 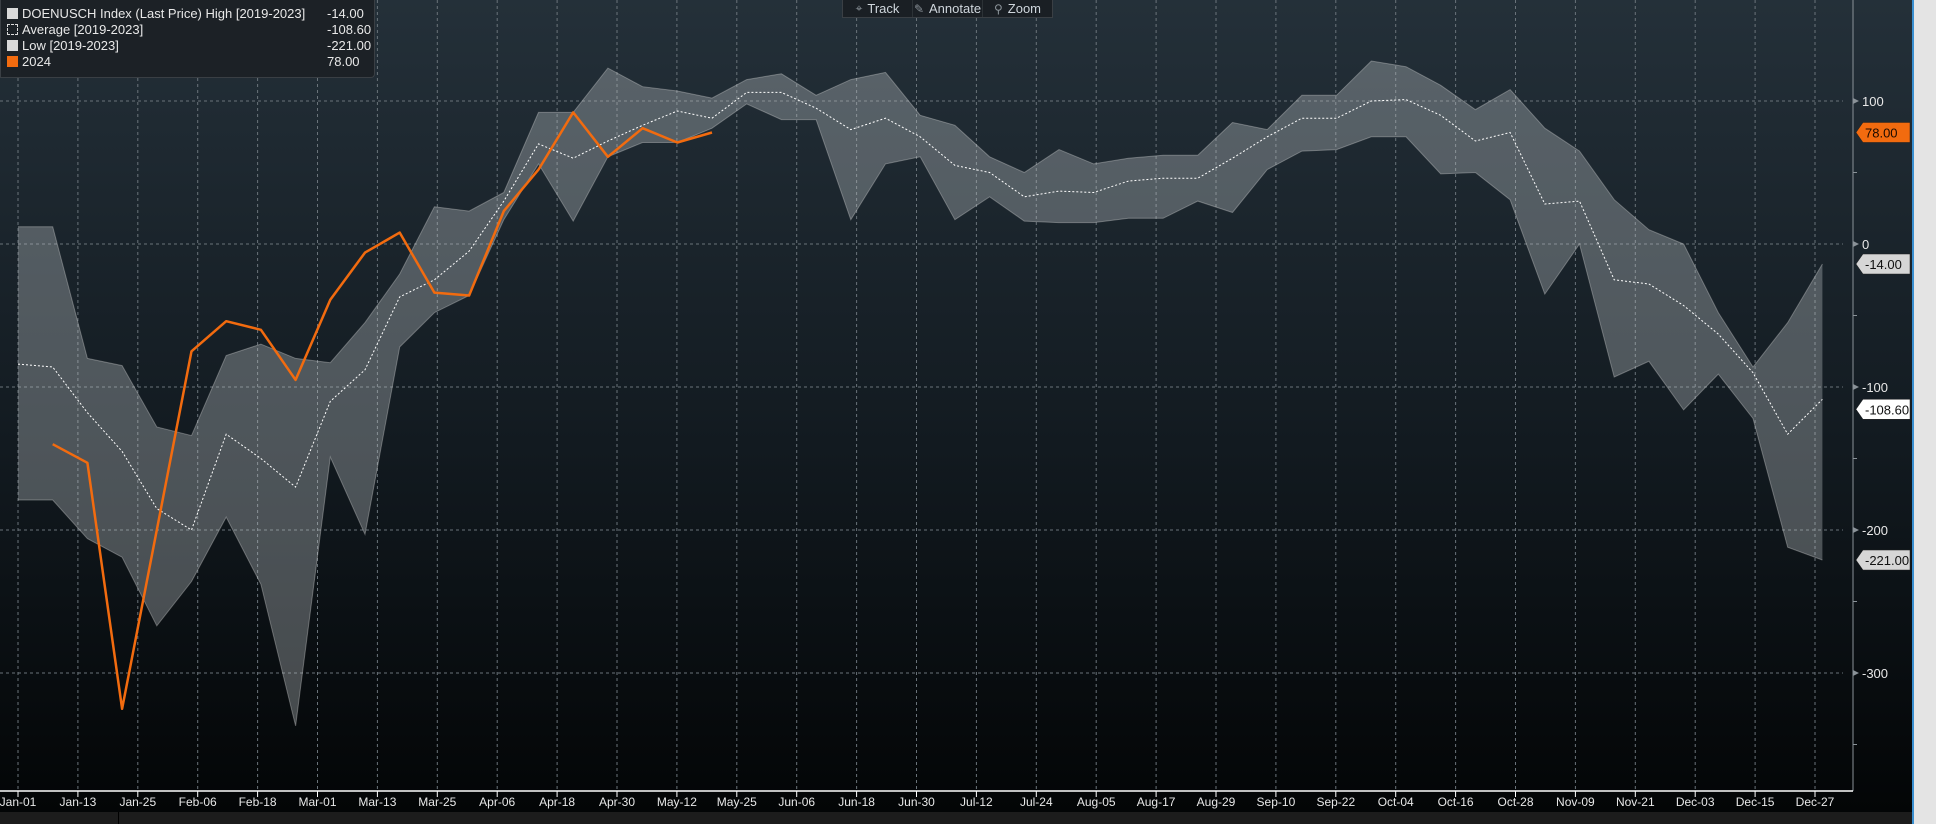 I want to click on x-tick-label: Nov-09, so click(x=1575, y=802).